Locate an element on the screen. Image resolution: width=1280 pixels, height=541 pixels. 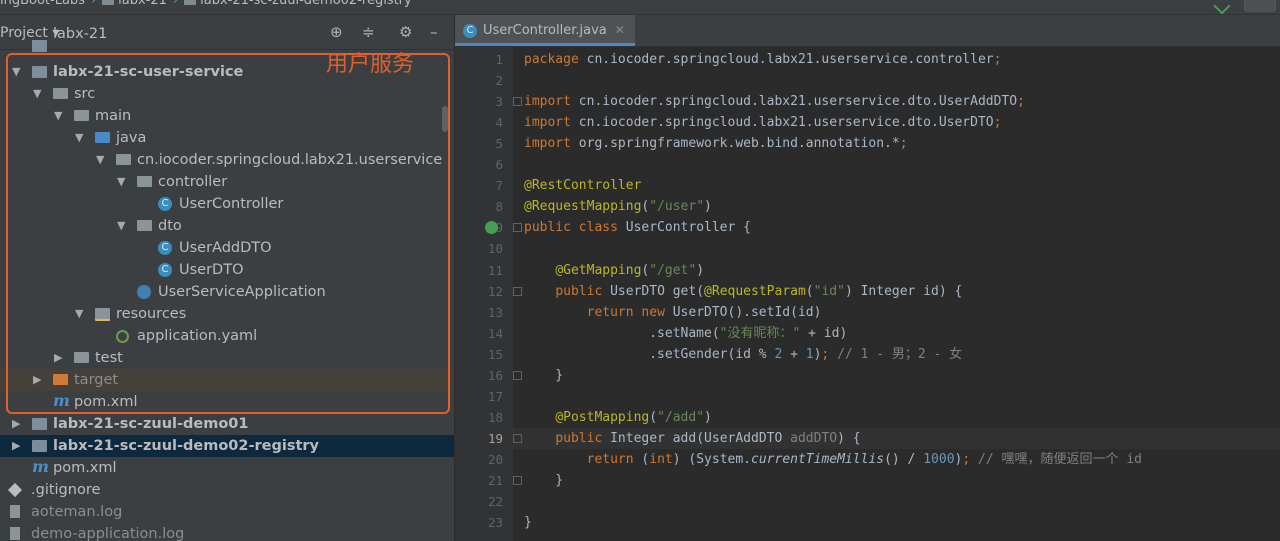
tree-item-label: aoteman.log is located at coordinates (77, 512).